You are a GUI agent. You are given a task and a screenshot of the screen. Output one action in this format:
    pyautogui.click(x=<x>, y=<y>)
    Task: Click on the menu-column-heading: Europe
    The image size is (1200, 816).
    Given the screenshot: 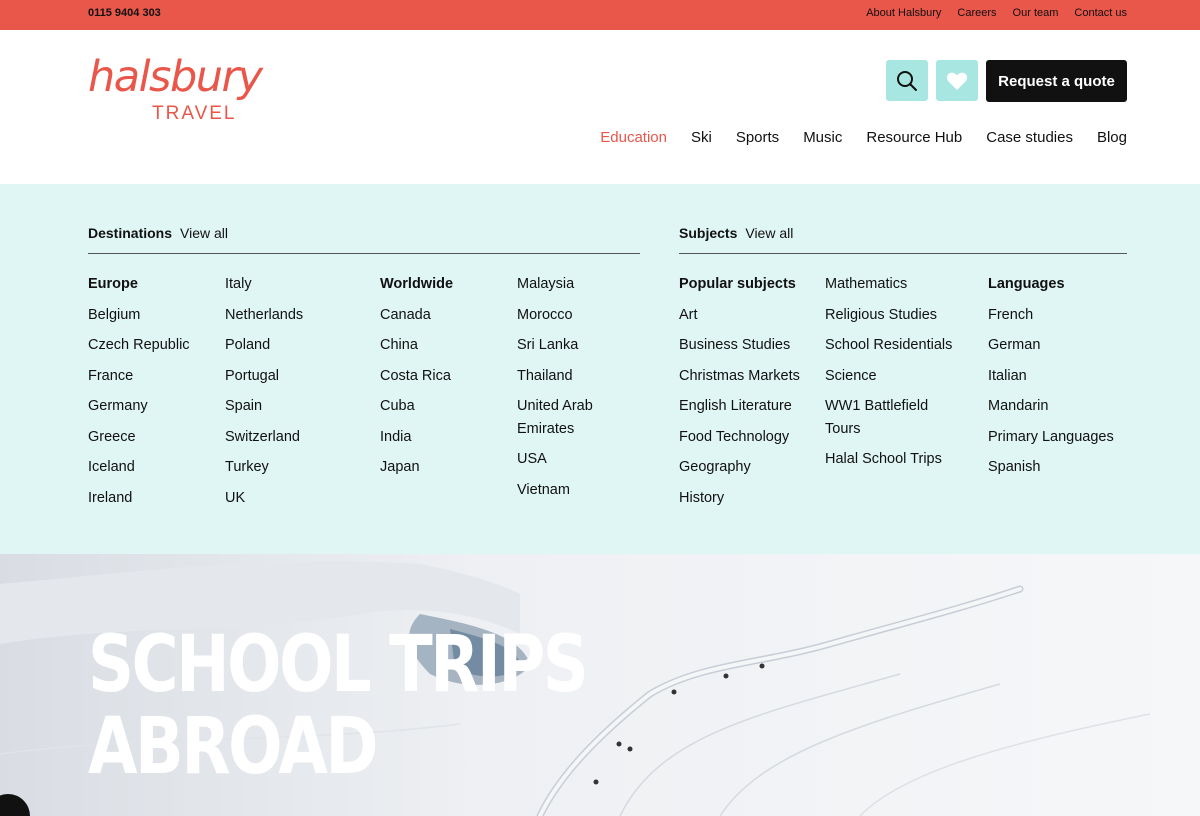 What is the action you would take?
    pyautogui.click(x=113, y=284)
    